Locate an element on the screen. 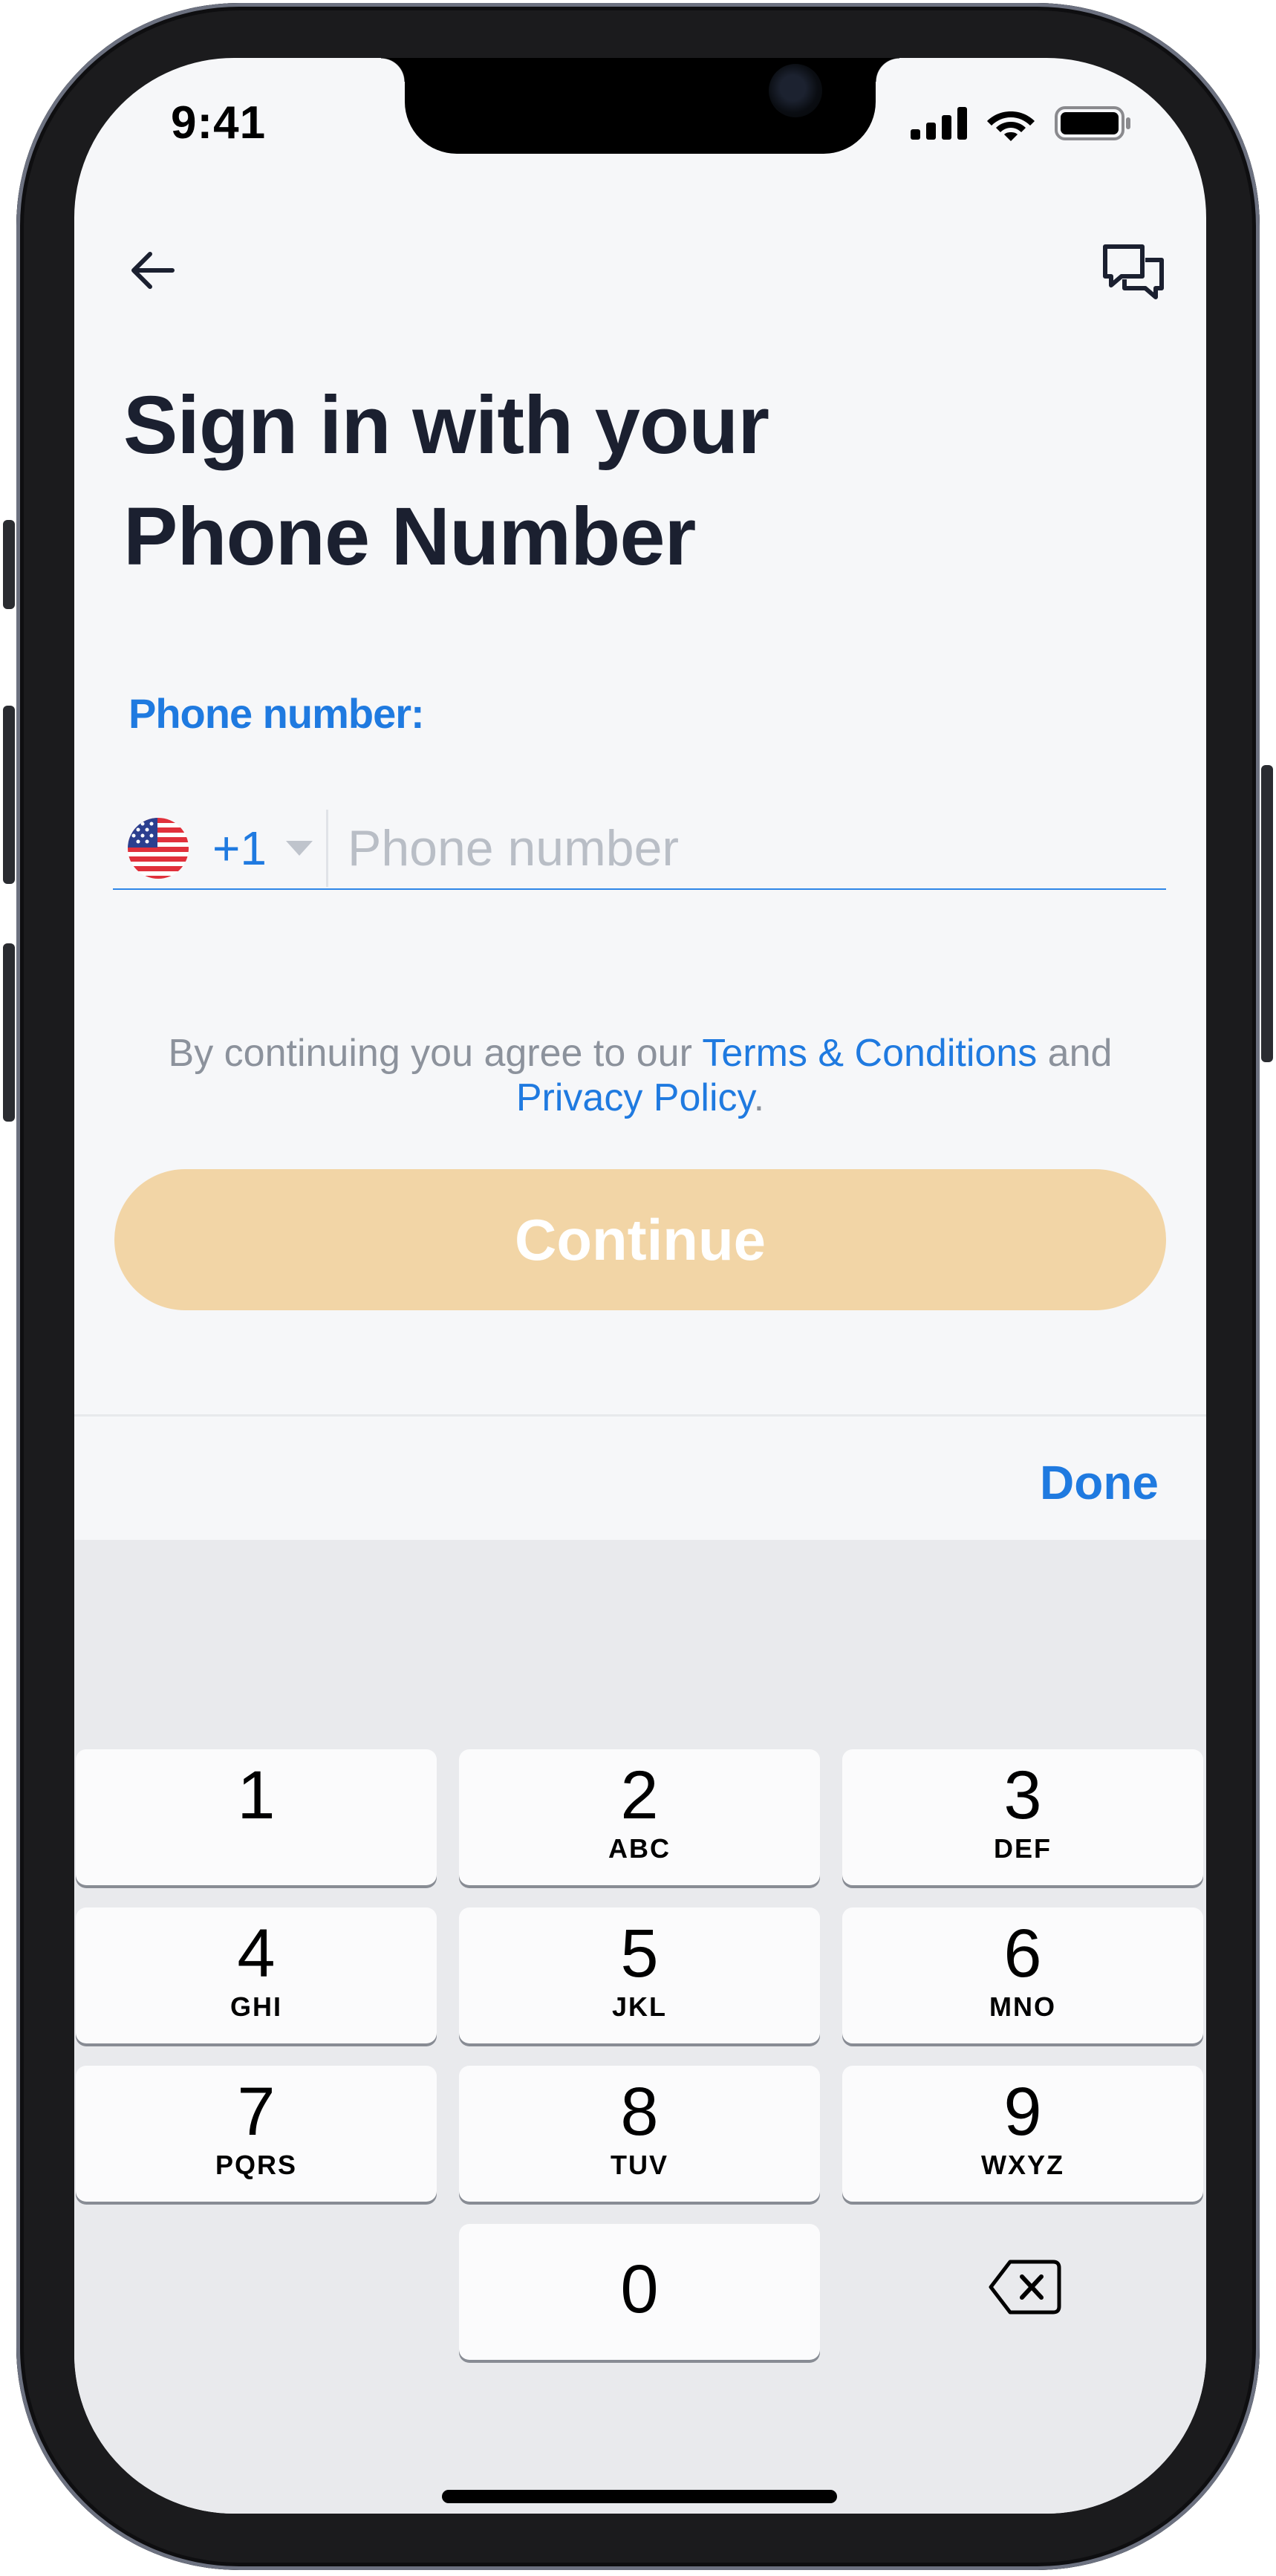  key-number: 1 is located at coordinates (256, 1795).